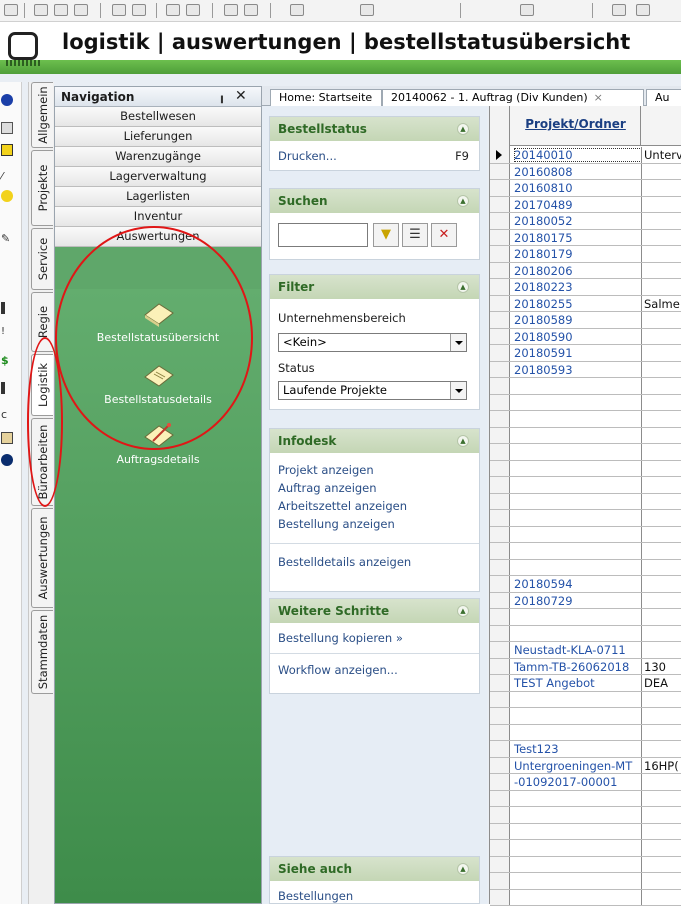 The height and width of the screenshot is (906, 681). I want to click on table-row: 20180589, so click(585, 320).